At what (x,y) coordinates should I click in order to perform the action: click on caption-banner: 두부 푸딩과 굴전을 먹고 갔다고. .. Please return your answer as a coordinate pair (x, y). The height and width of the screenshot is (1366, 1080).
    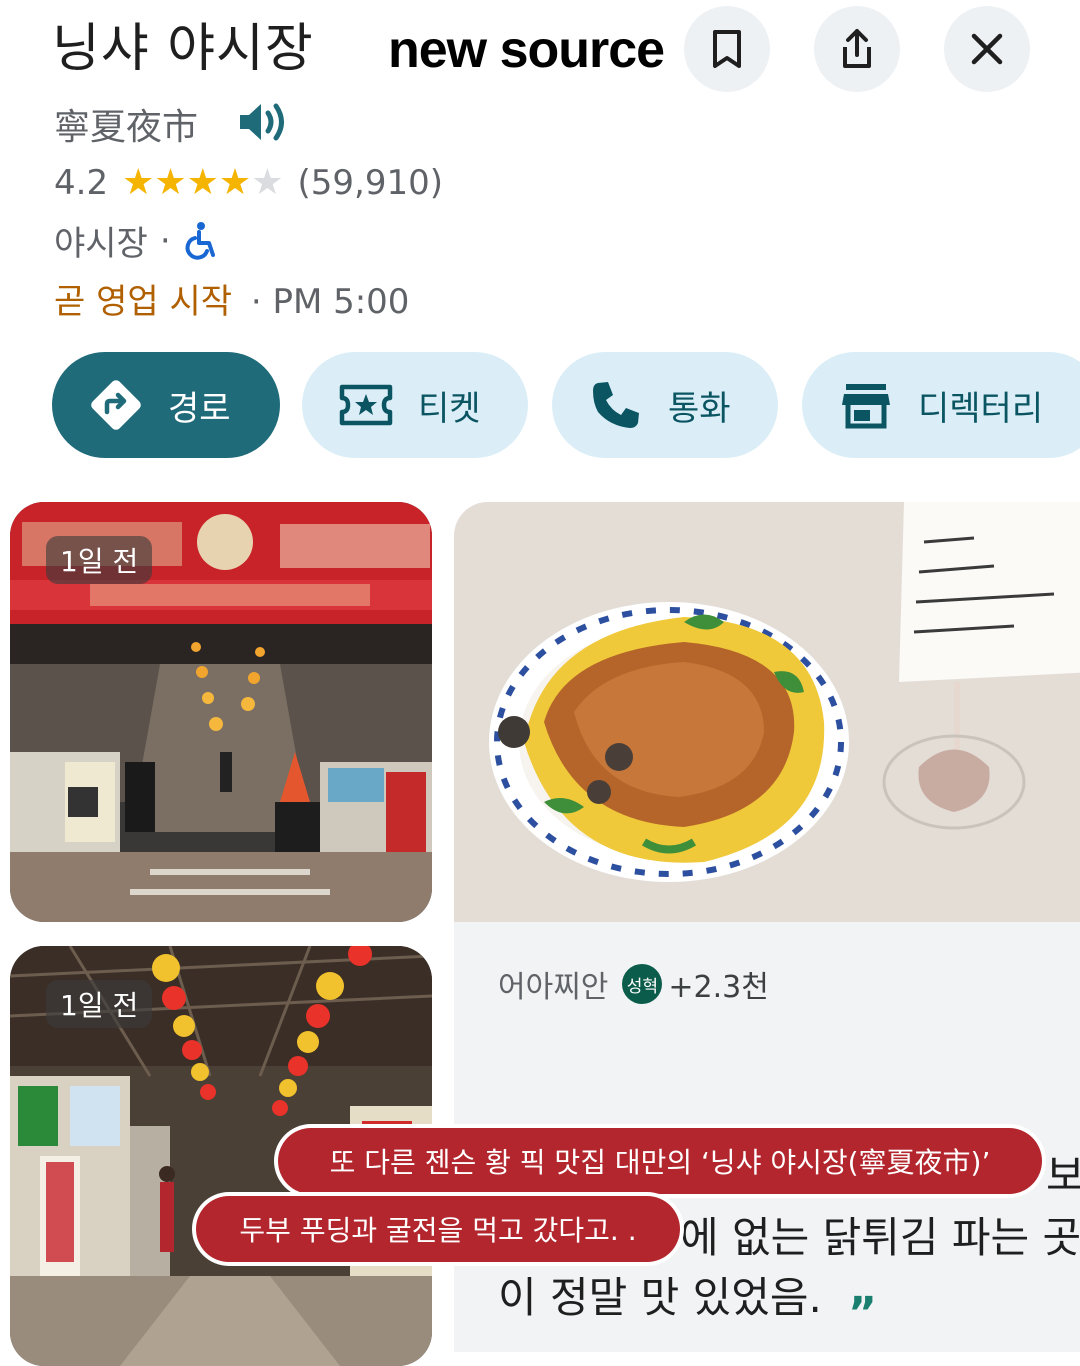
    Looking at the image, I should click on (438, 1229).